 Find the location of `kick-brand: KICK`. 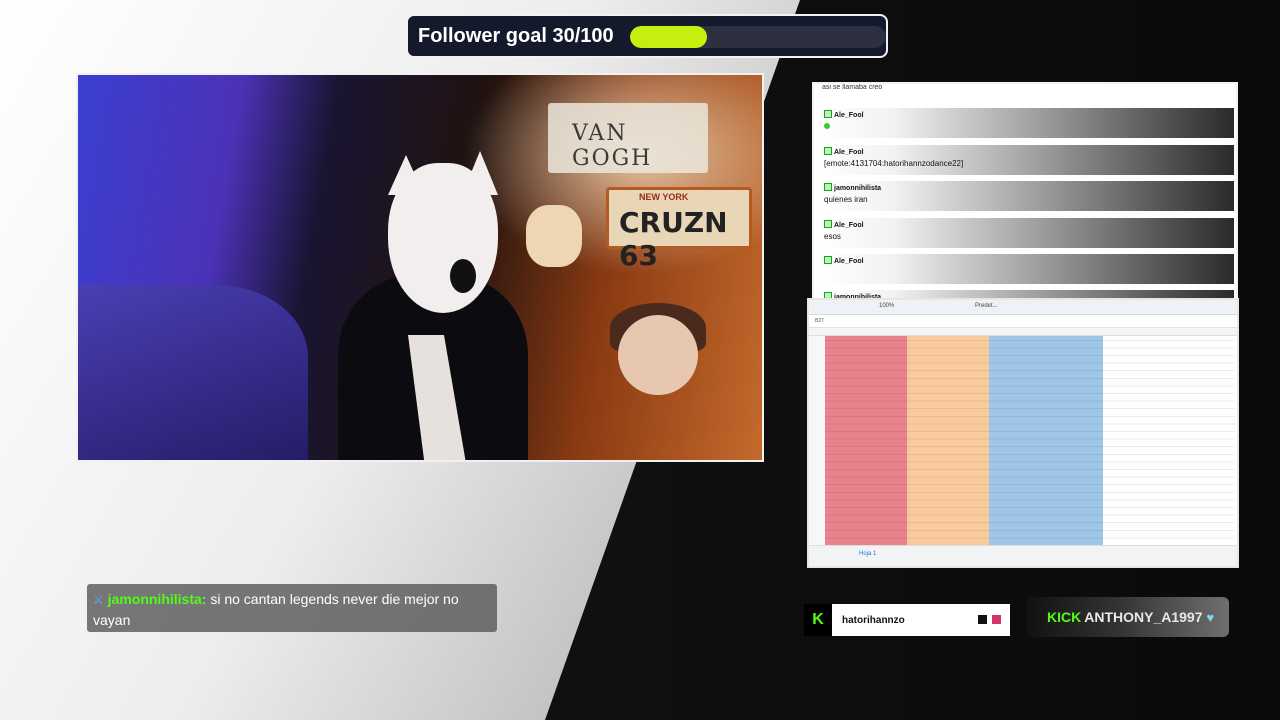

kick-brand: KICK is located at coordinates (1064, 617).